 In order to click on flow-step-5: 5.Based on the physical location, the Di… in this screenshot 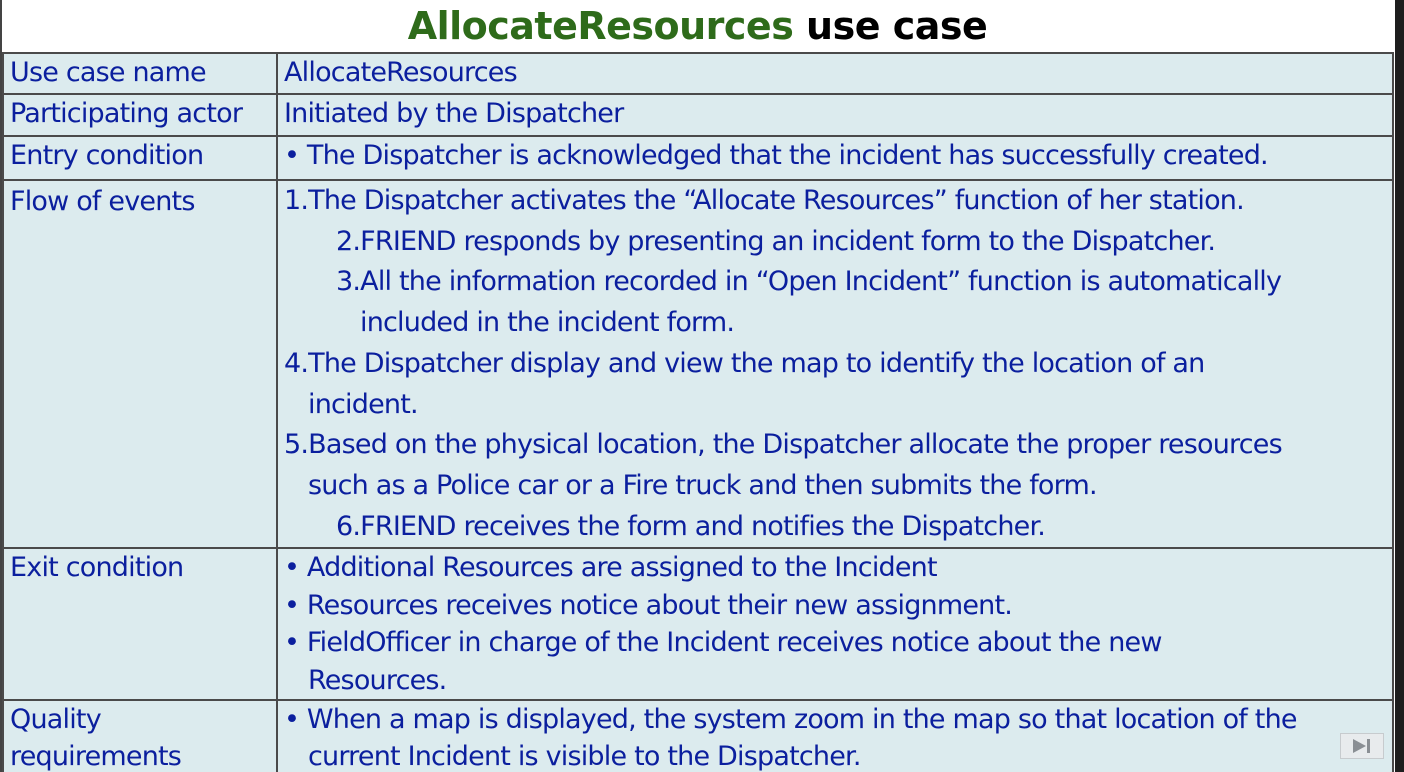, I will do `click(783, 445)`.